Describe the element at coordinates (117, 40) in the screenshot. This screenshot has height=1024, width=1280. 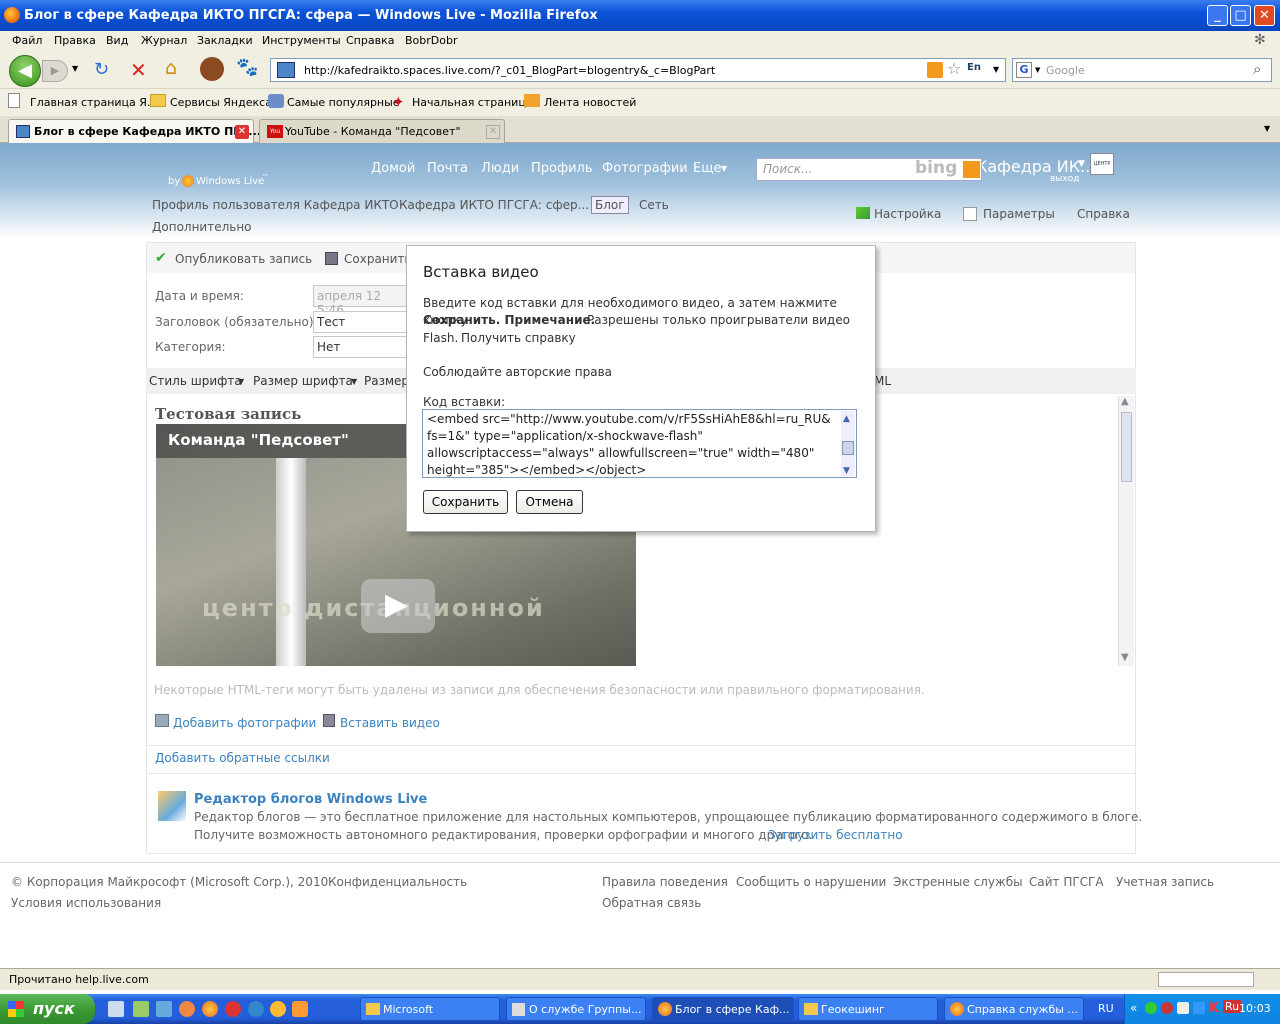
I see `menu-view: Вид` at that location.